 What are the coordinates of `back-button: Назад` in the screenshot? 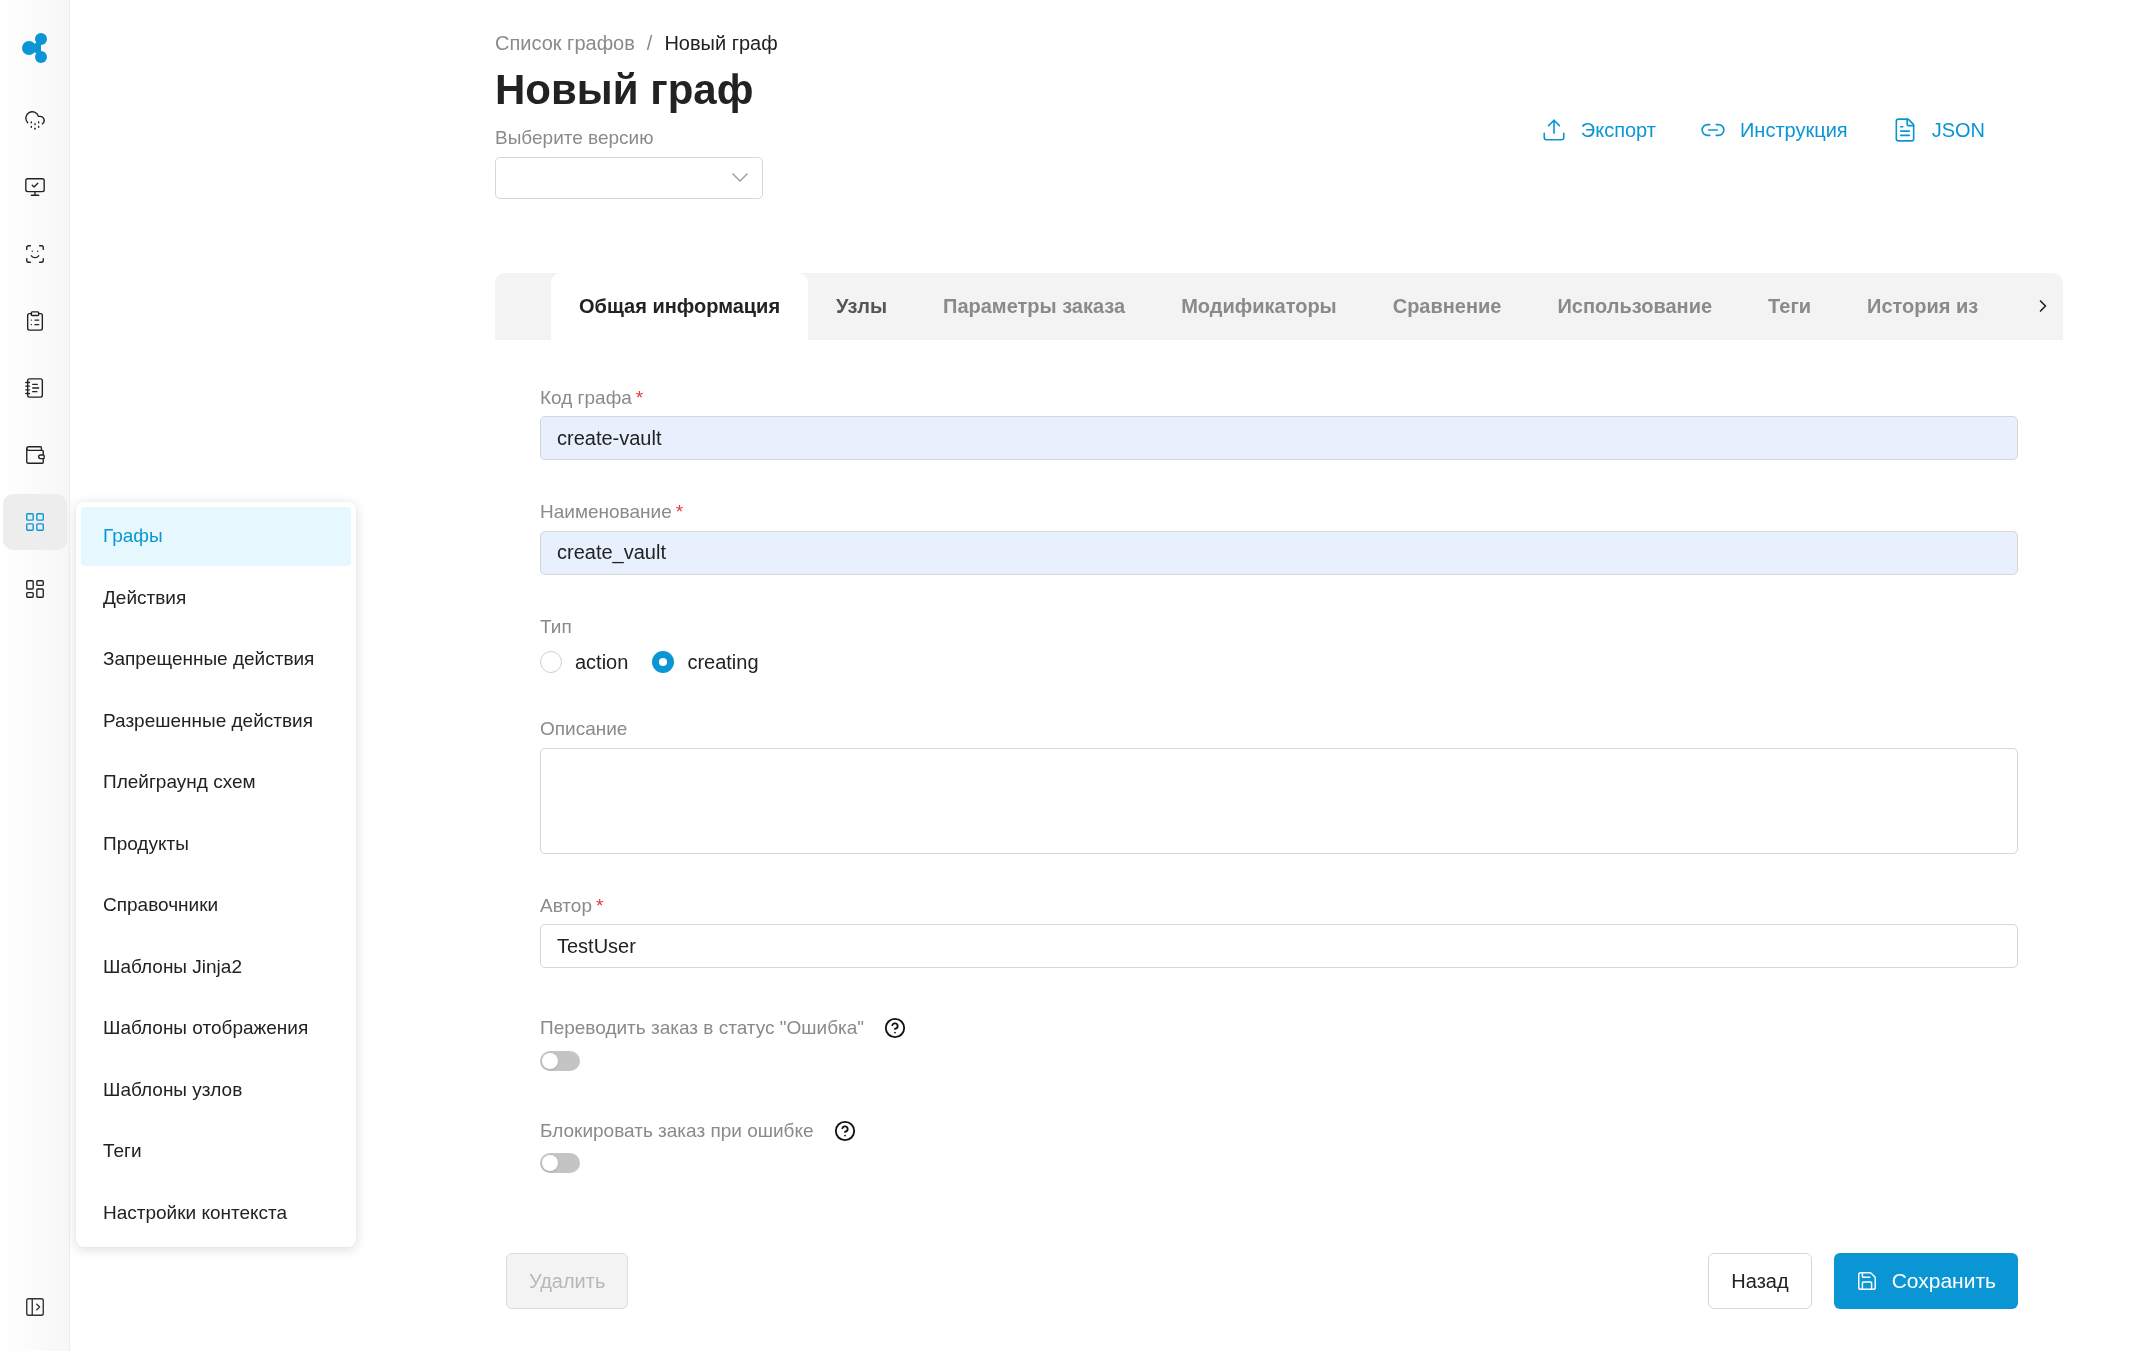 It's located at (1760, 1281).